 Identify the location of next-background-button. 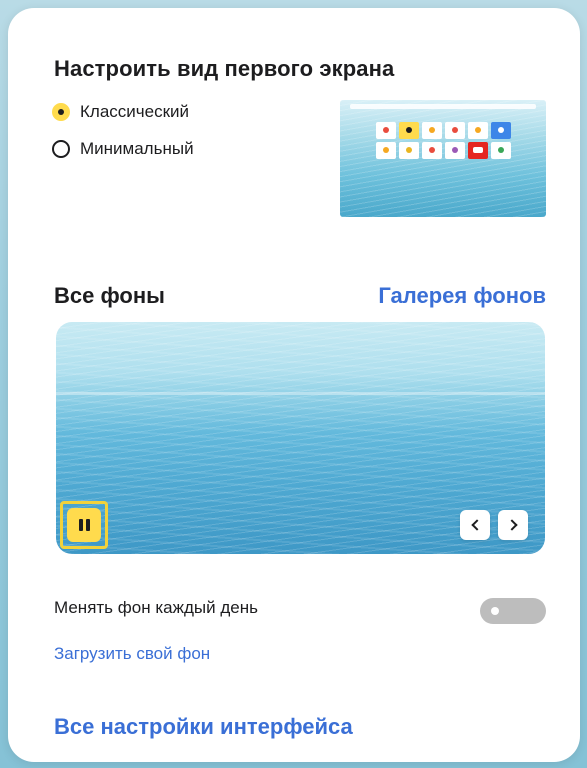
(513, 525).